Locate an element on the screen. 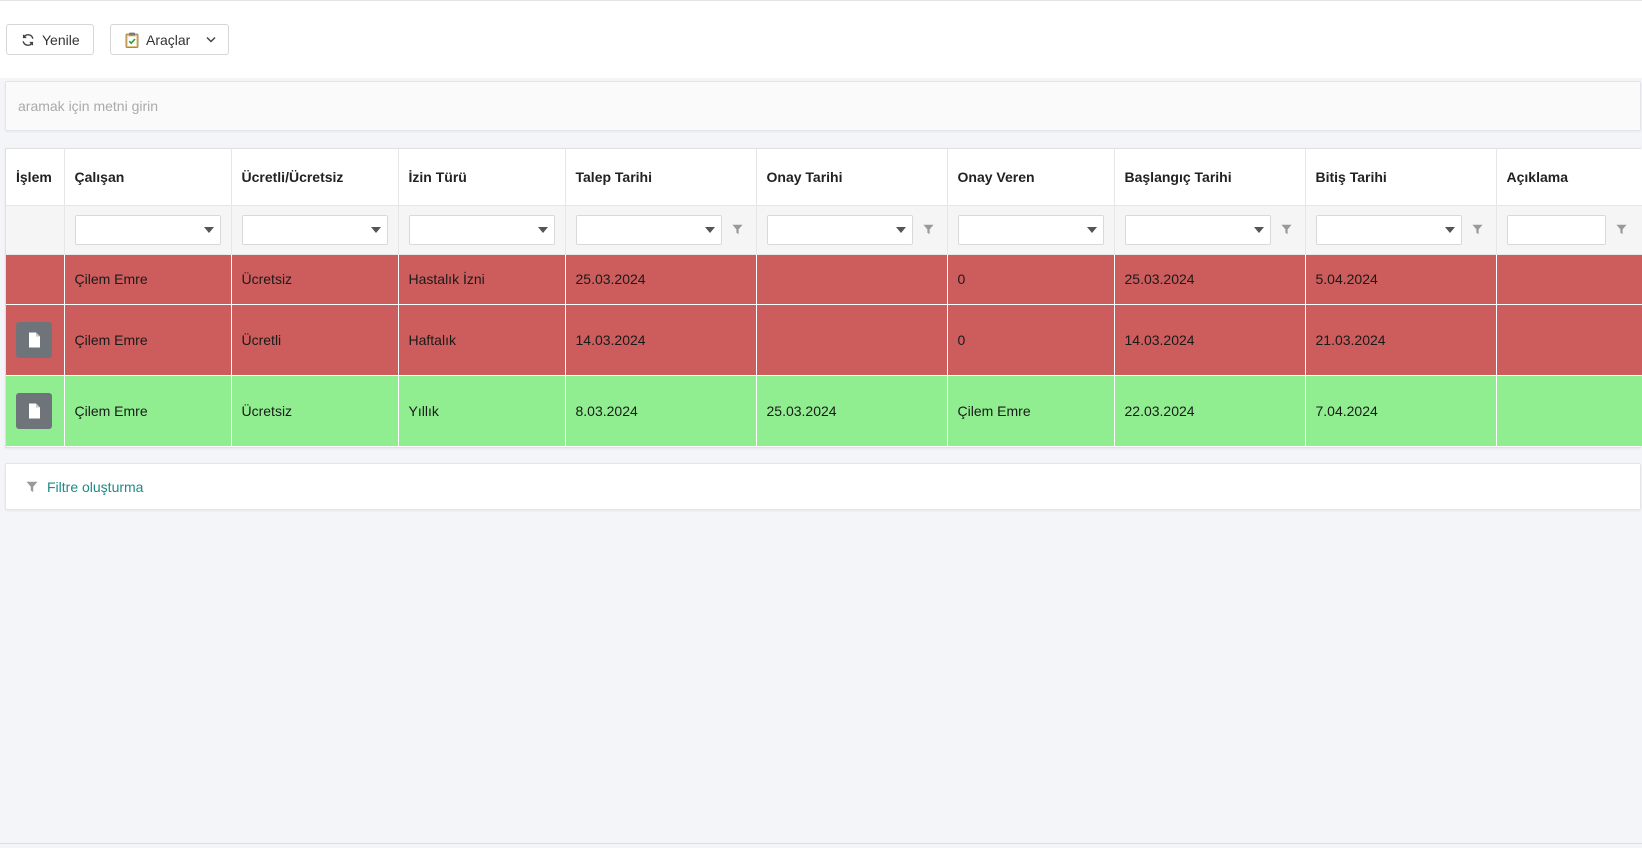 The image size is (1642, 848). request-date-filter-select is located at coordinates (648, 229).